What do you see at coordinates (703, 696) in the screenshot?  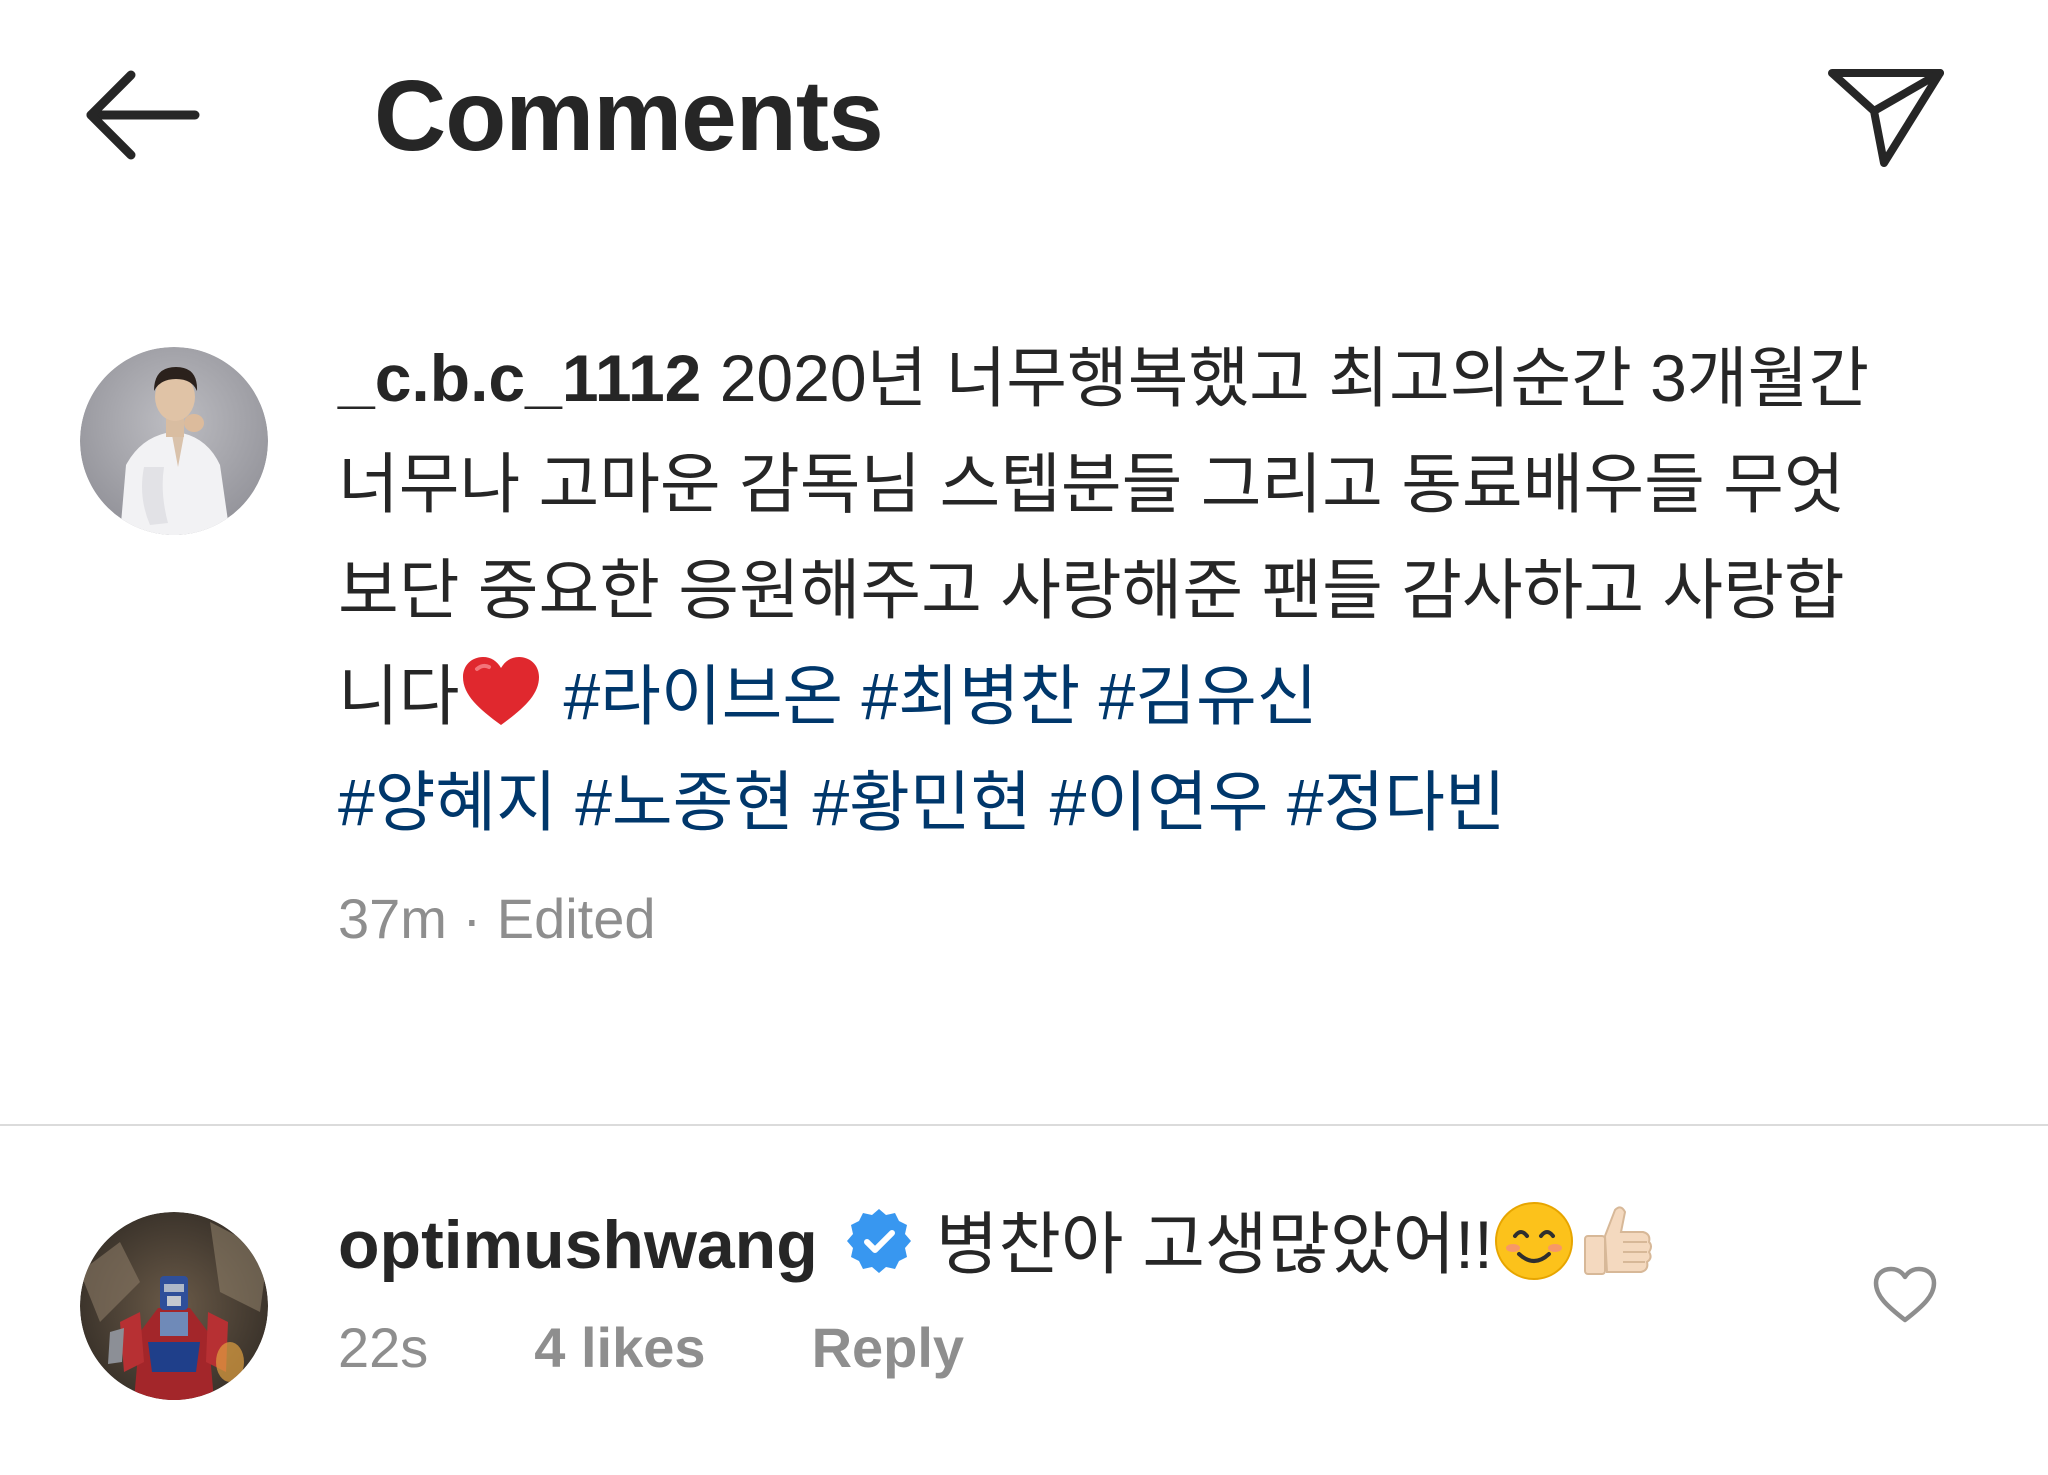 I see `hashtag-link: #라이브온` at bounding box center [703, 696].